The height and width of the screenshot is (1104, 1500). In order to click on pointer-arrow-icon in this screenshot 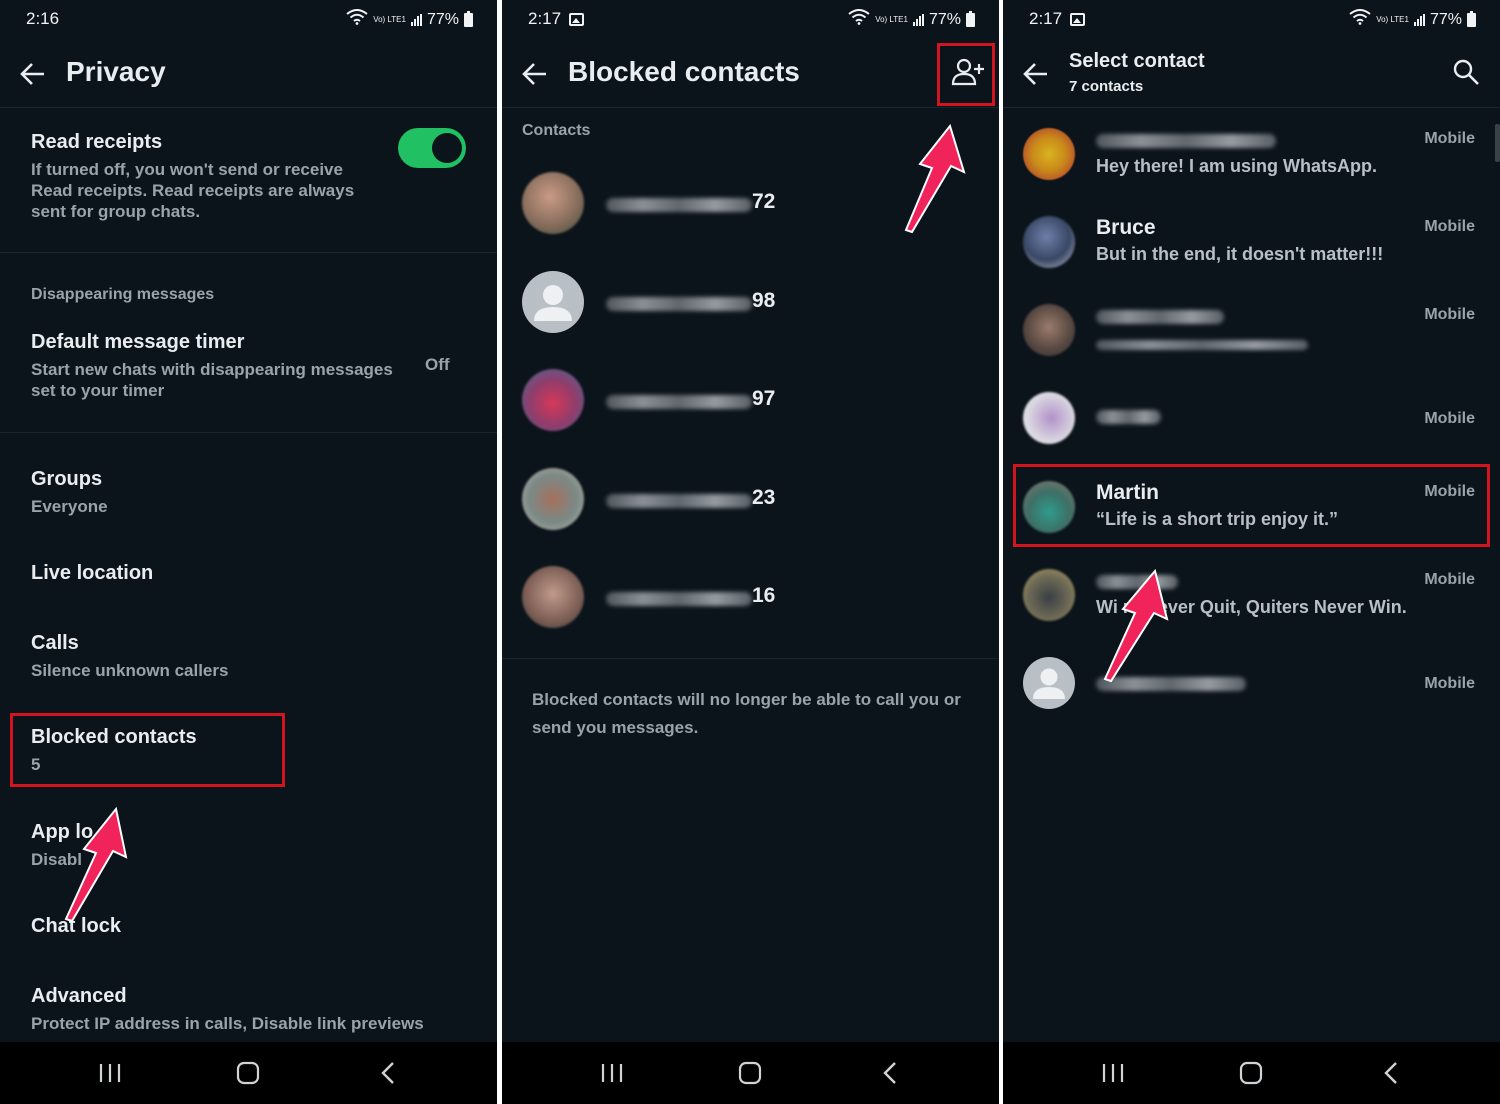, I will do `click(935, 178)`.